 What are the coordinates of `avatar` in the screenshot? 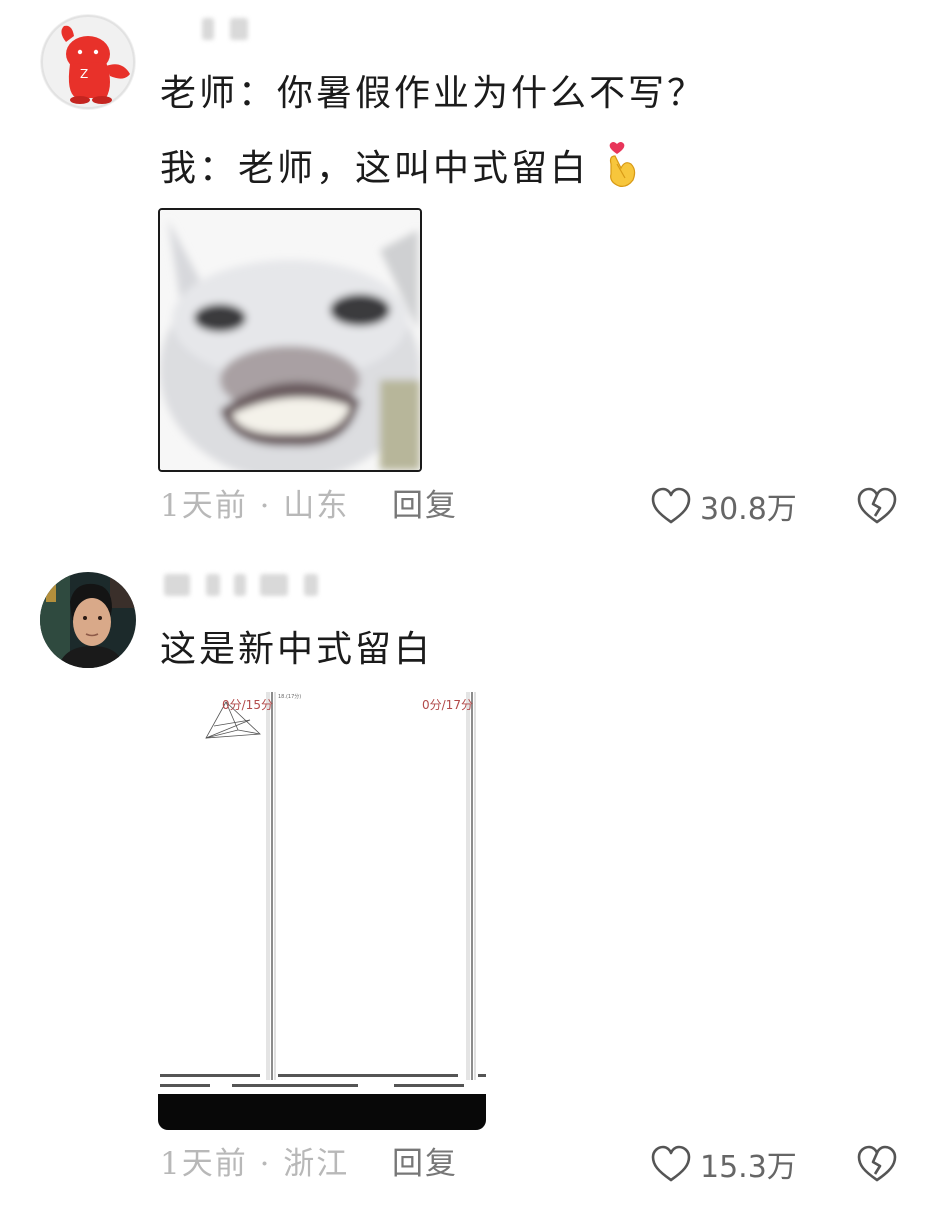 It's located at (88, 620).